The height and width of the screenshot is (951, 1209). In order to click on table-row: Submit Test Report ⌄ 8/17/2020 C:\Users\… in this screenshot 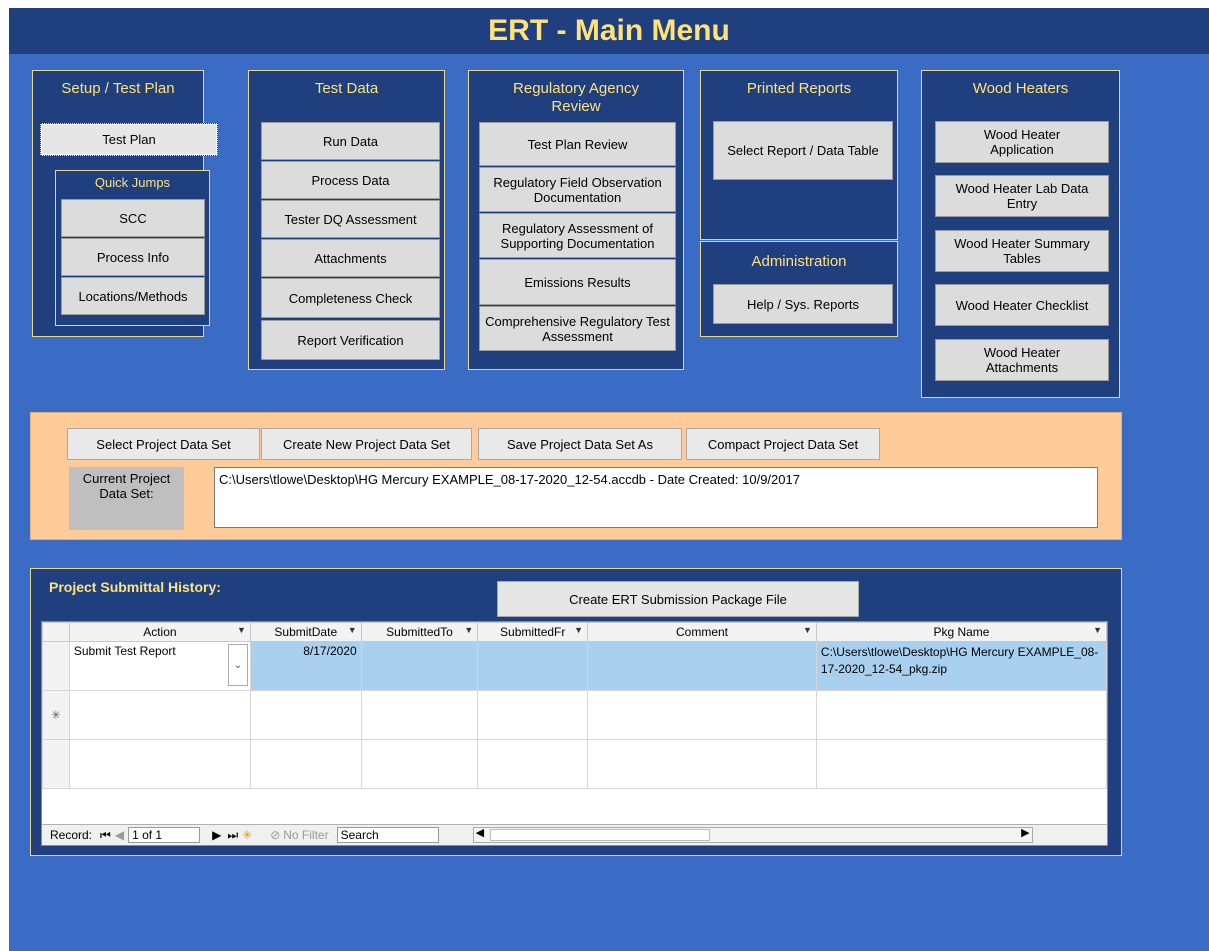, I will do `click(574, 666)`.